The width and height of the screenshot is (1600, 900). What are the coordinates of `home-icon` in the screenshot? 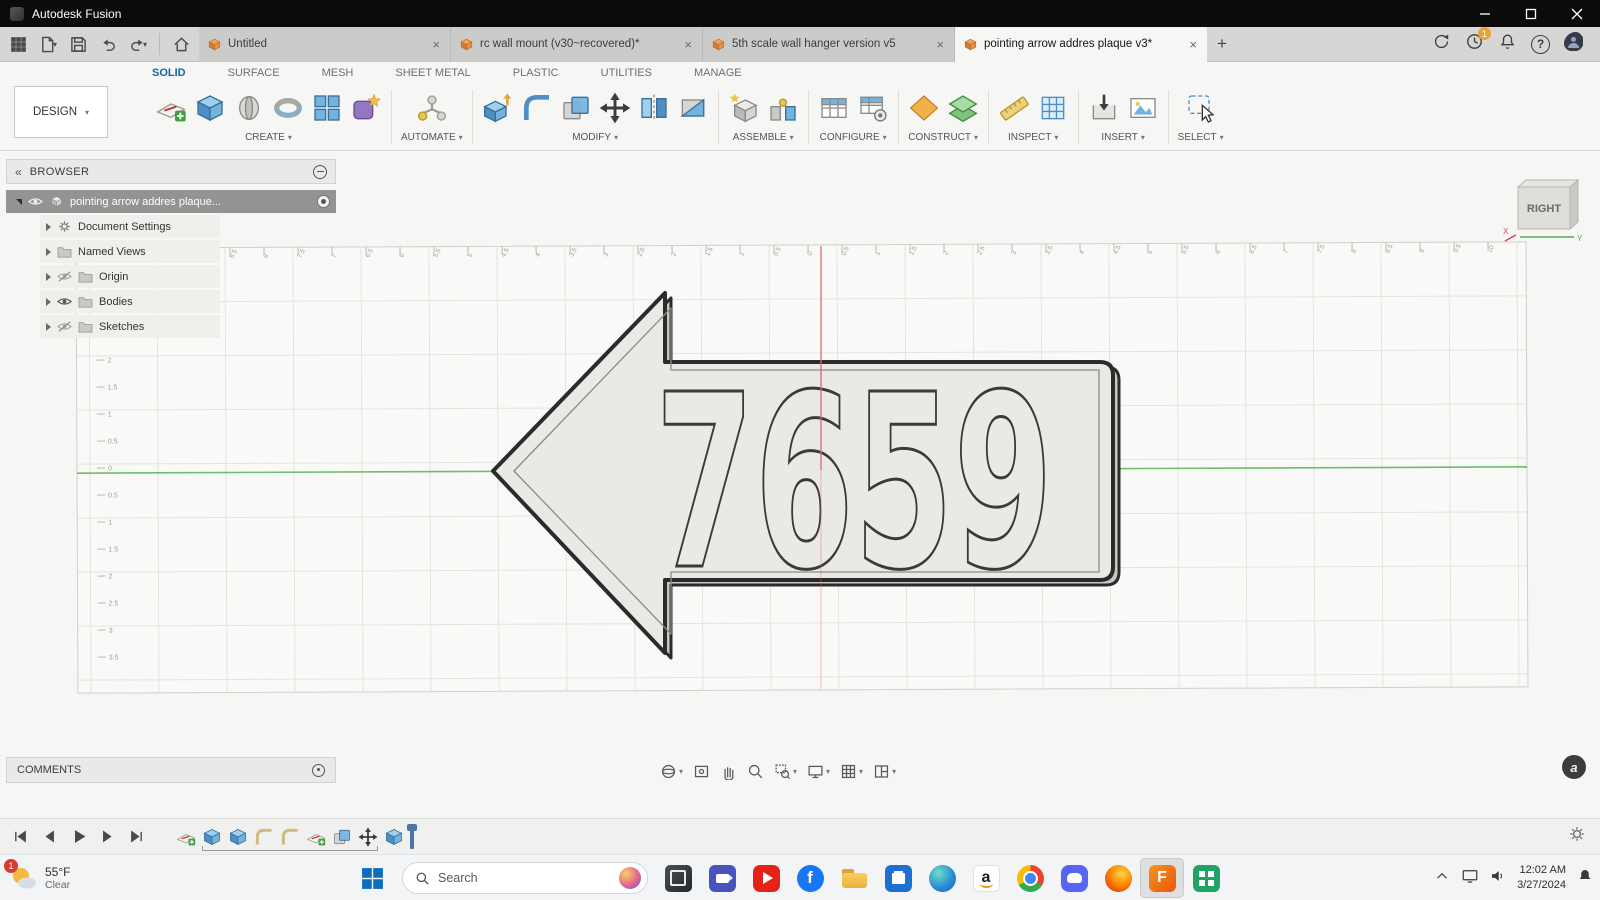 It's located at (181, 44).